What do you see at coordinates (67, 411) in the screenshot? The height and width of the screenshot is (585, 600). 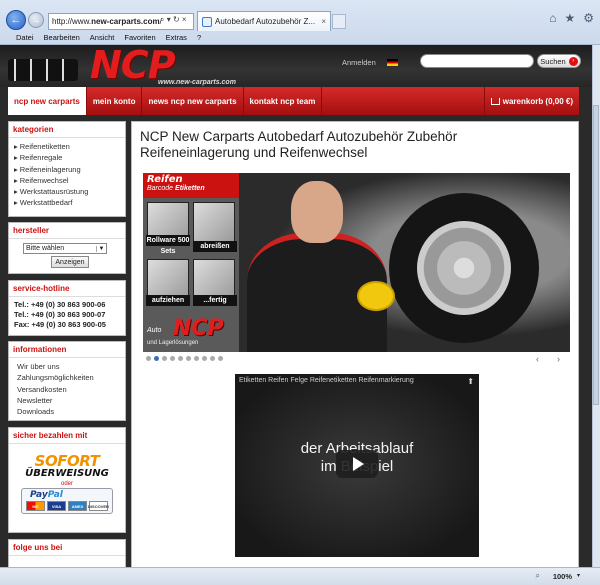 I see `info-link: Downloads` at bounding box center [67, 411].